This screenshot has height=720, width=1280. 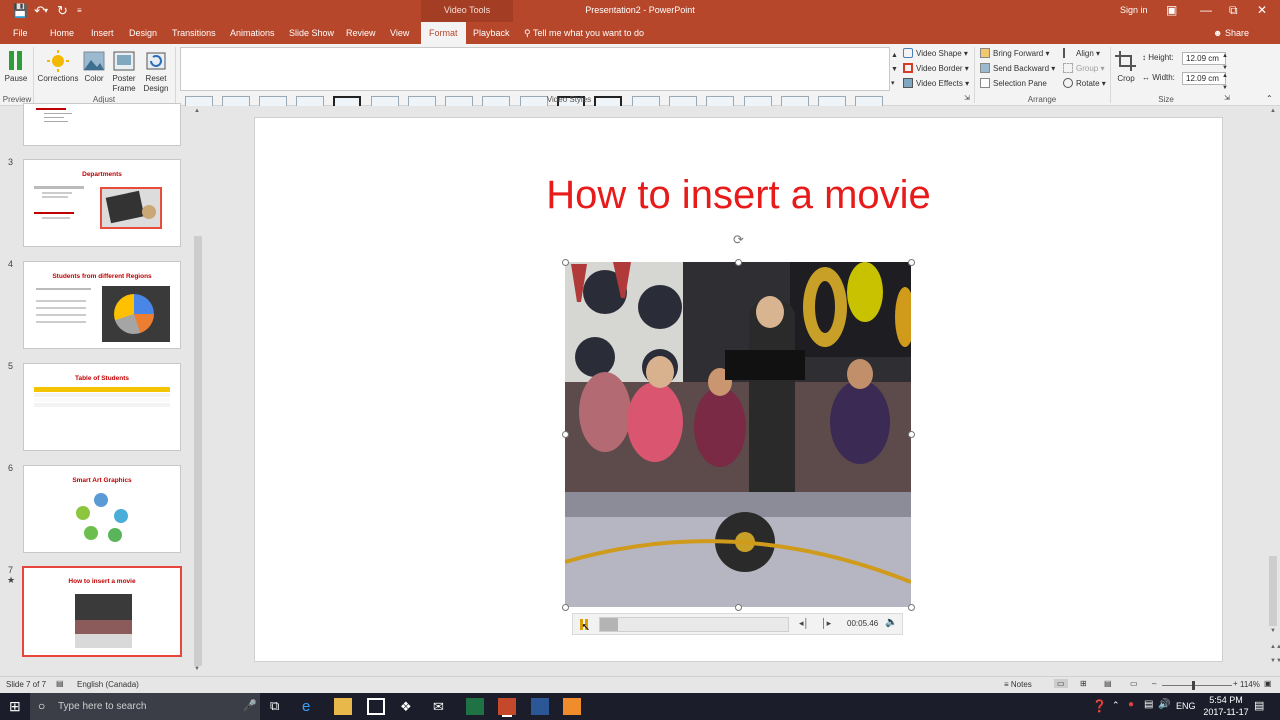 I want to click on crop-button: Crop, so click(x=1126, y=67).